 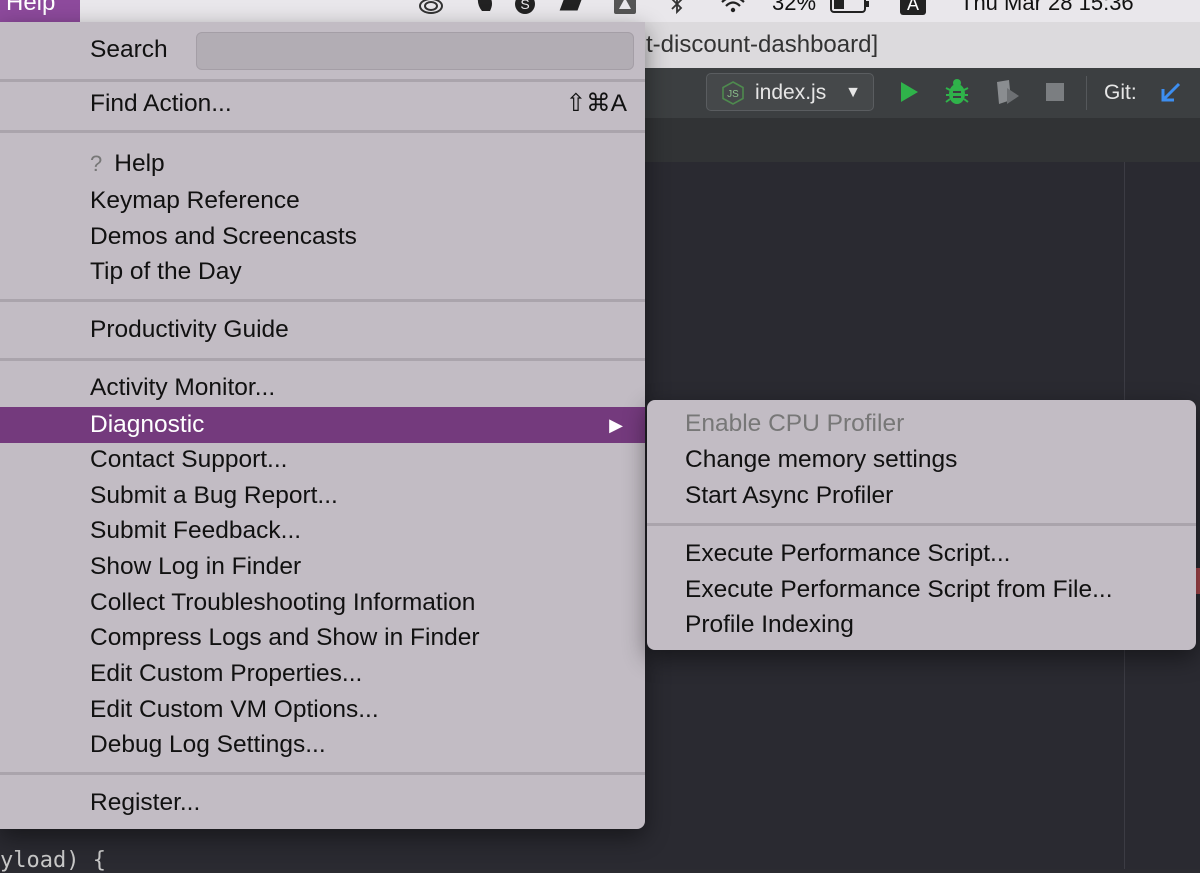 What do you see at coordinates (600, 11) in the screenshot?
I see `macos-menubar: Help S 32% A Thu Mar 28 15:36` at bounding box center [600, 11].